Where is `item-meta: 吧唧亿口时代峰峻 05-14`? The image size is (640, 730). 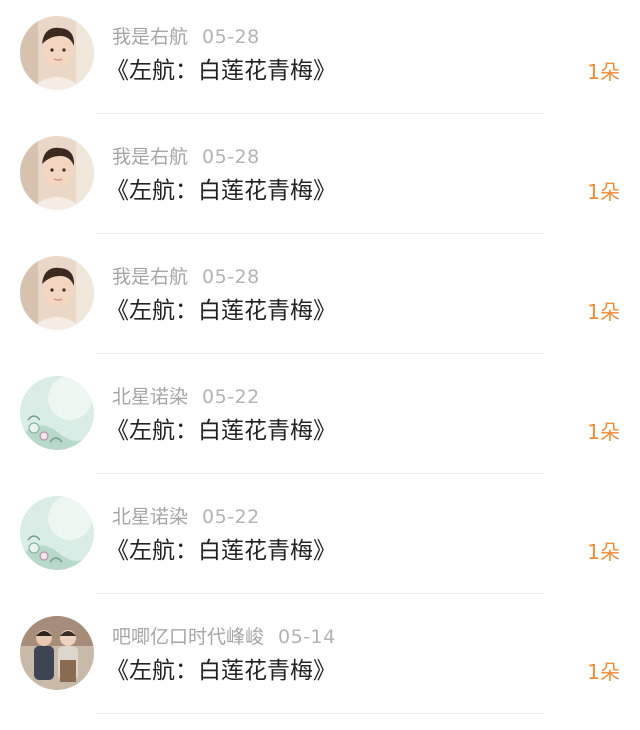 item-meta: 吧唧亿口时代峰峻 05-14 is located at coordinates (224, 637).